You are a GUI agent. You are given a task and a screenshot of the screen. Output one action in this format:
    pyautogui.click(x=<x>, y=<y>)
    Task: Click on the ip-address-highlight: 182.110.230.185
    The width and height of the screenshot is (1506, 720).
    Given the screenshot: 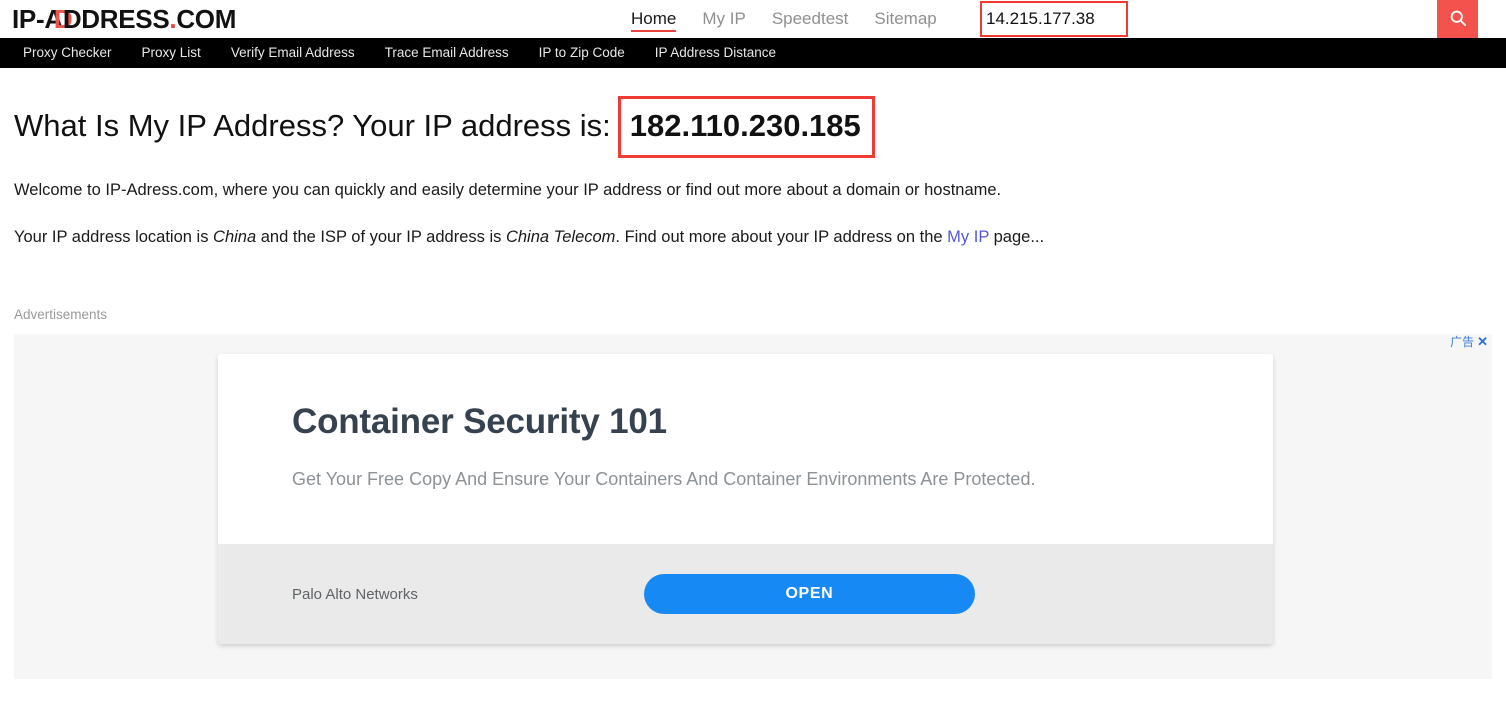 What is the action you would take?
    pyautogui.click(x=746, y=127)
    